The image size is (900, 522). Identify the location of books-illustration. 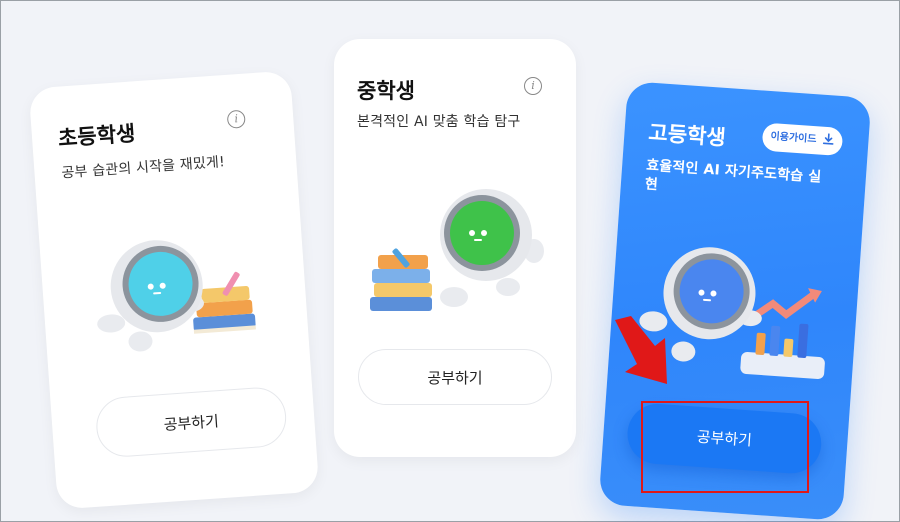
(401, 279).